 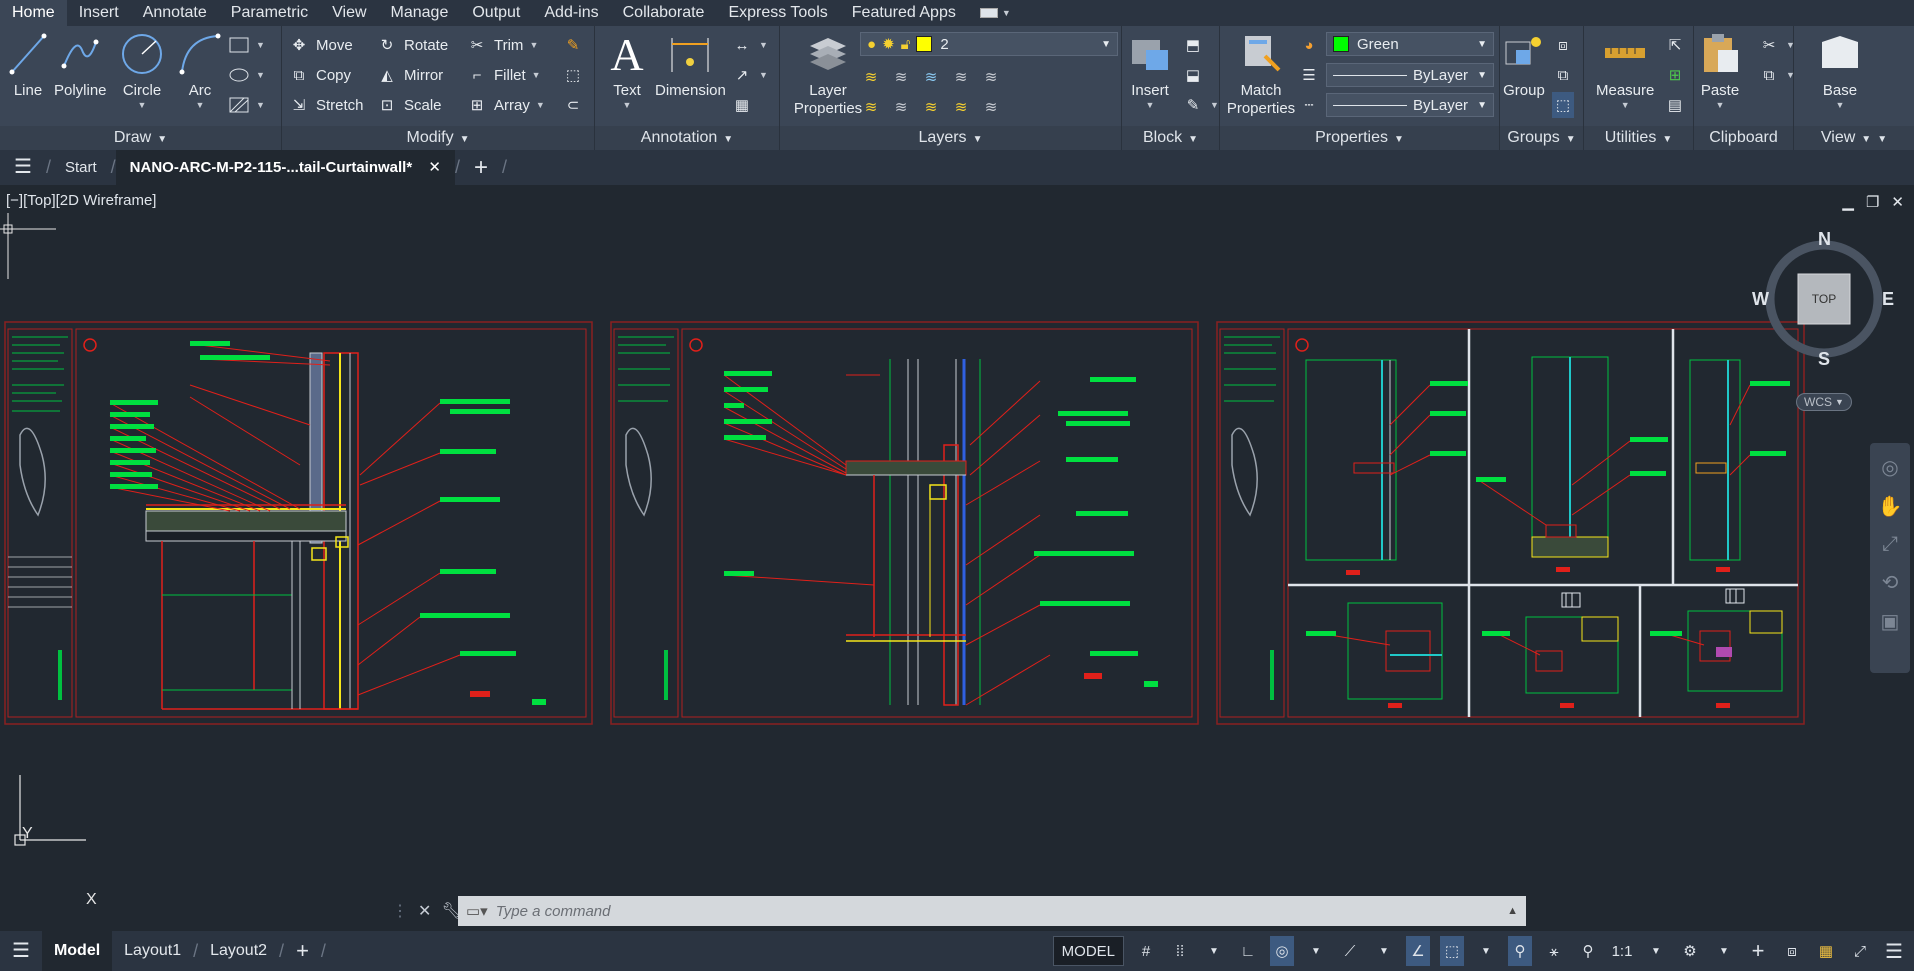 I want to click on gear-icon: ⚙, so click(x=1690, y=951).